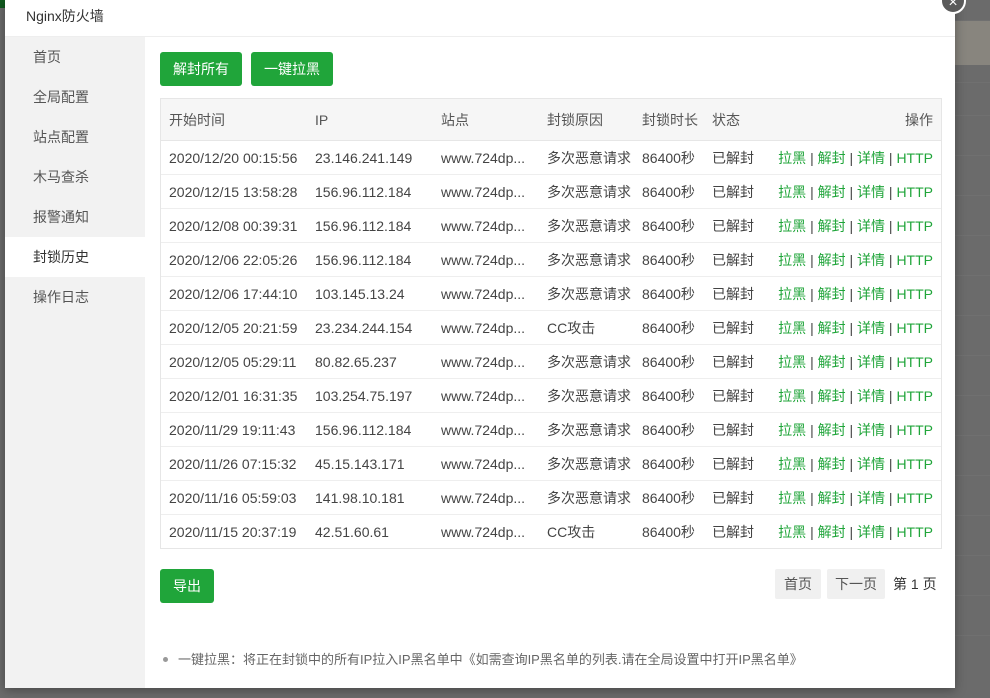  What do you see at coordinates (486, 120) in the screenshot?
I see `header-site: 站点` at bounding box center [486, 120].